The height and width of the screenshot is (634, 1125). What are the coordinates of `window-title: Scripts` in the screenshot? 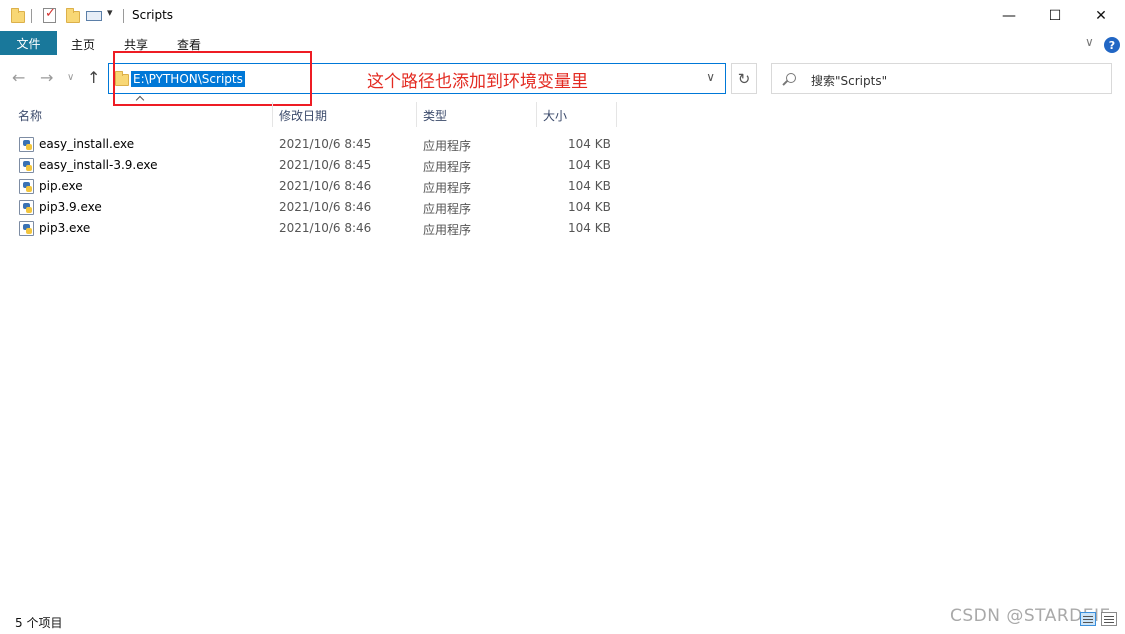 It's located at (153, 15).